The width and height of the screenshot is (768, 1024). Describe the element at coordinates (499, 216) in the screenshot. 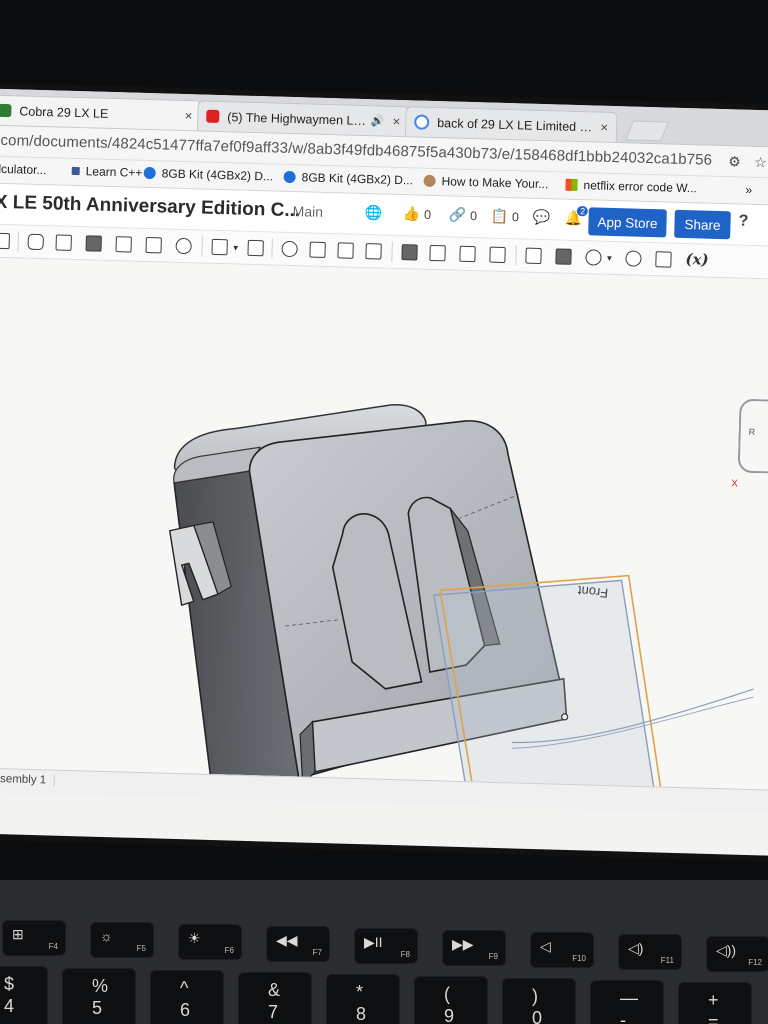

I see `copy-icon: 📋` at that location.